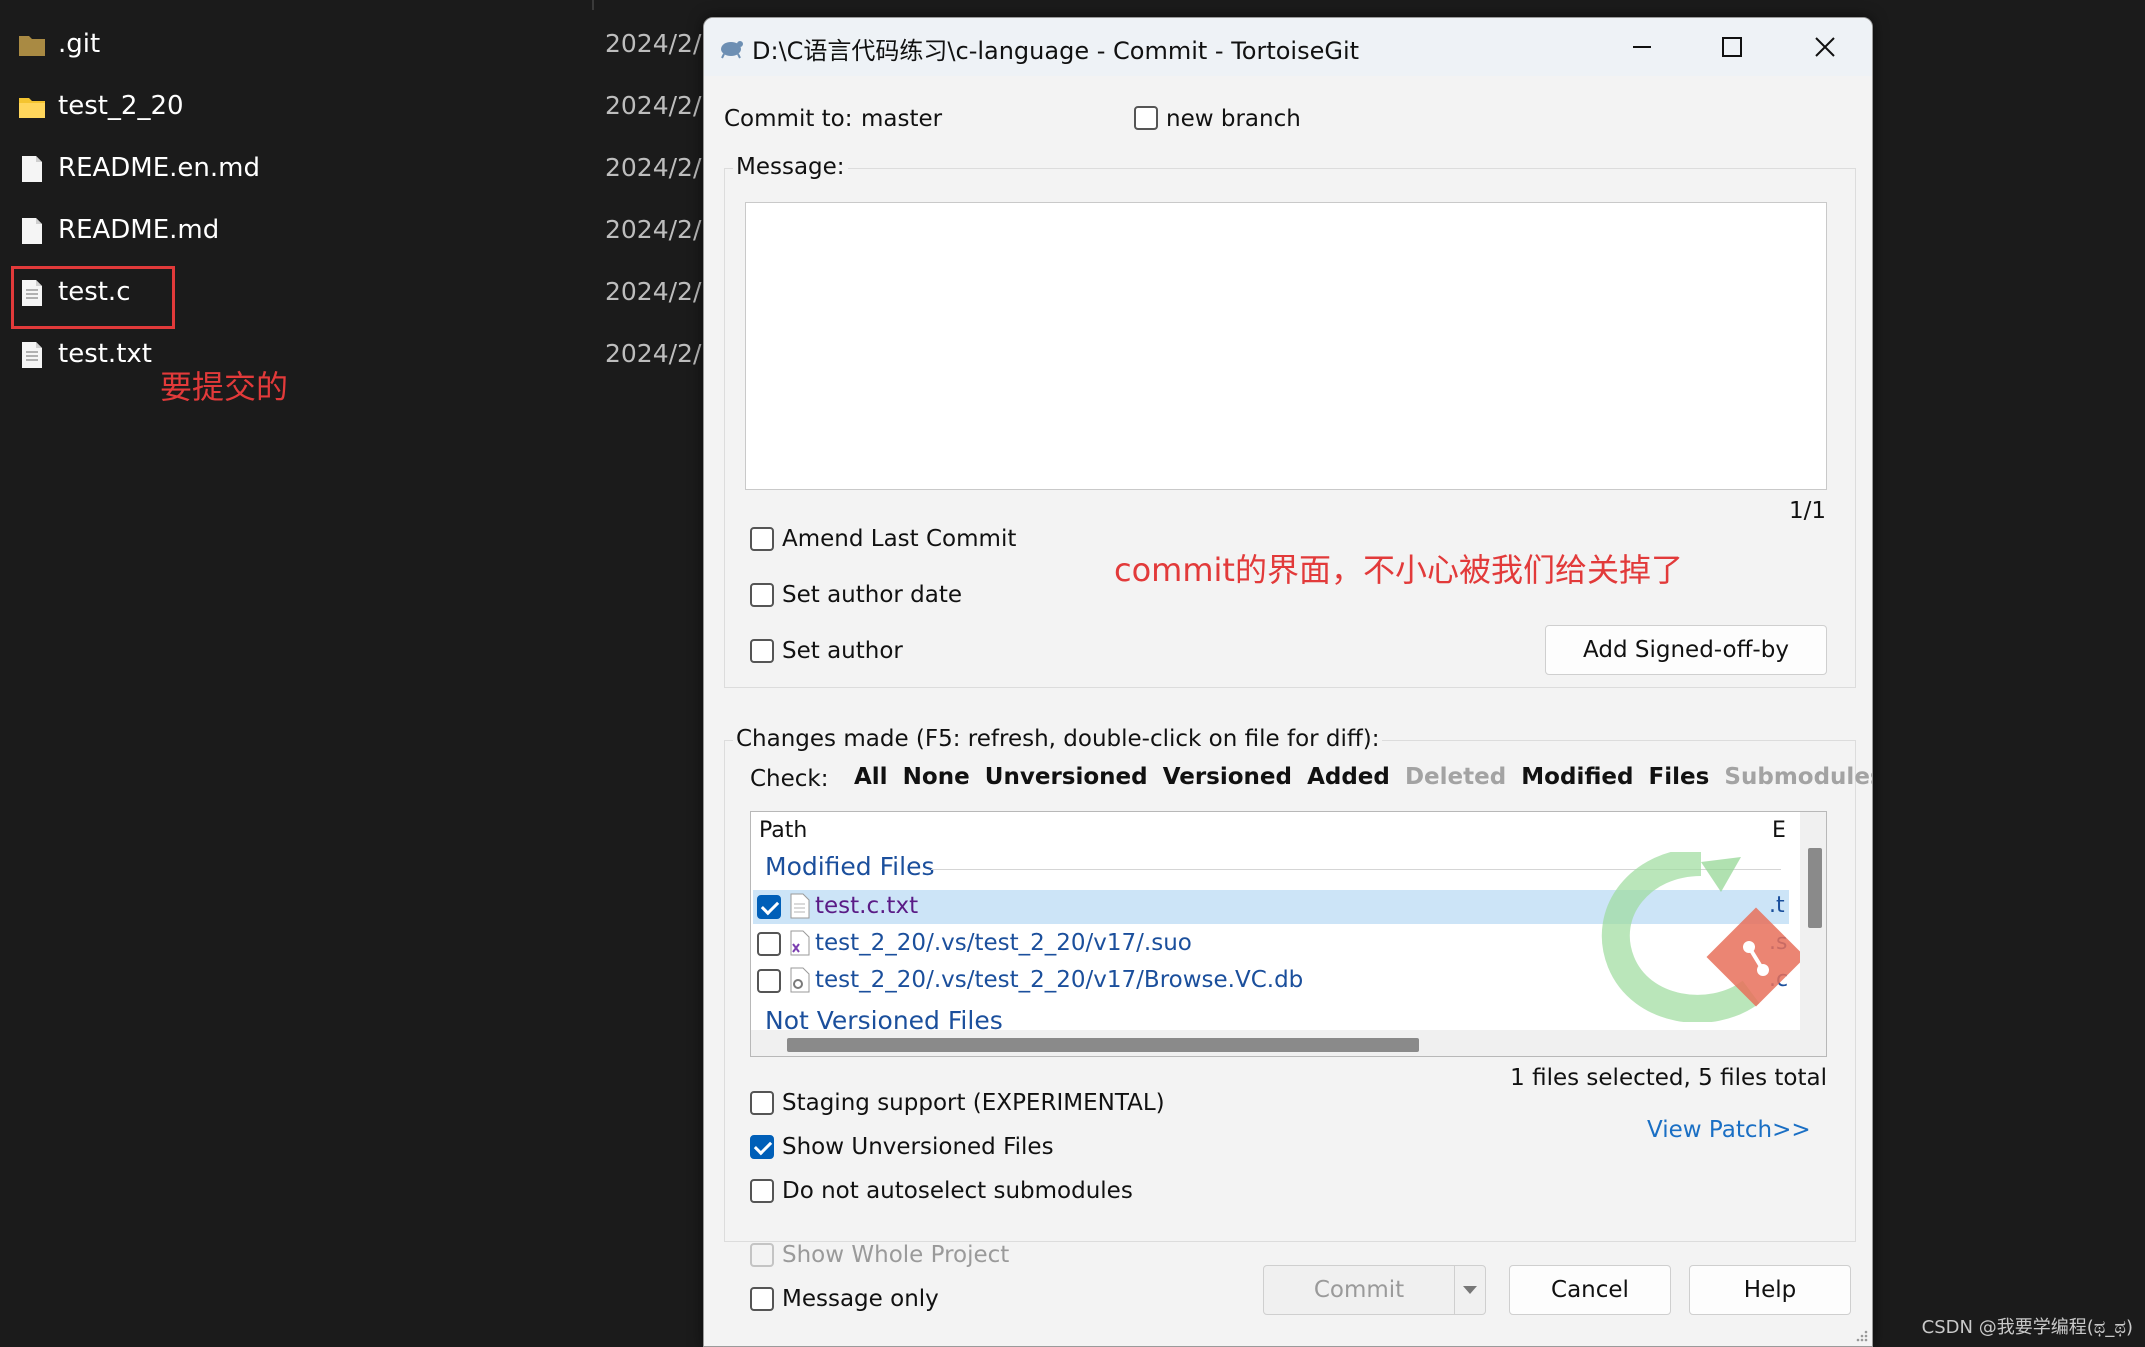  What do you see at coordinates (872, 595) in the screenshot?
I see `set-author-date-label: Set author date` at bounding box center [872, 595].